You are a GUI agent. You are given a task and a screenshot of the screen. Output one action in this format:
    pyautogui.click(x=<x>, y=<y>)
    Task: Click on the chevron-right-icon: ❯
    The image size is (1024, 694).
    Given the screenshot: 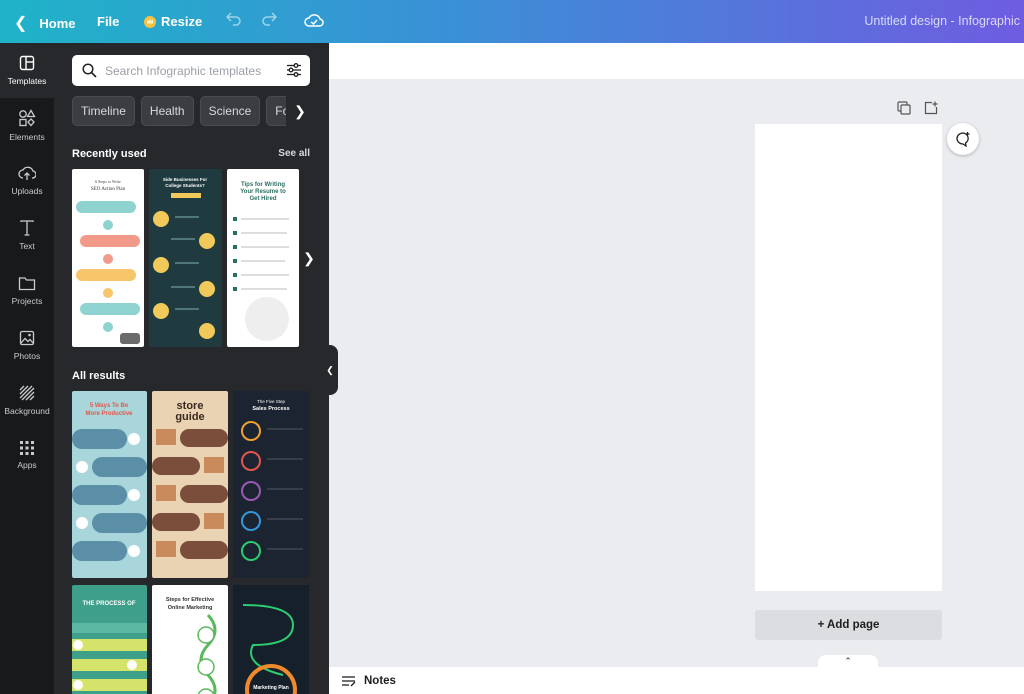 What is the action you would take?
    pyautogui.click(x=300, y=110)
    